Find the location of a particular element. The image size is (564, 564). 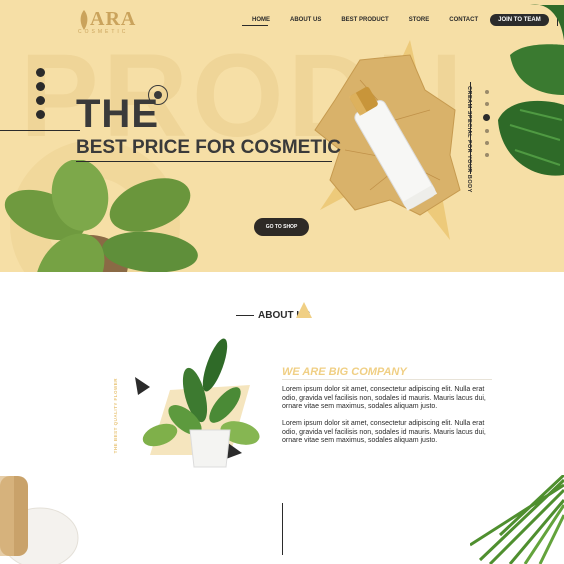

slider-dots is located at coordinates (486, 123).